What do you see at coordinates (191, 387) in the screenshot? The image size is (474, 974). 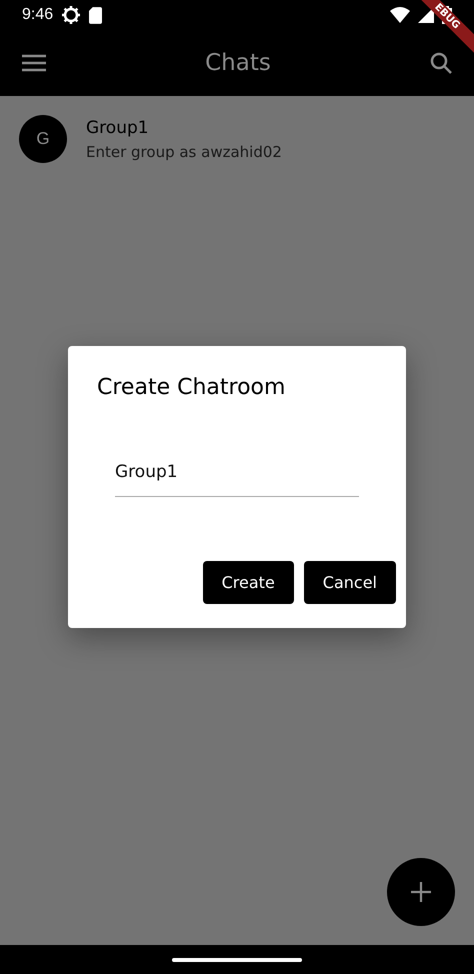 I see `dialog-title: Create Chatroom` at bounding box center [191, 387].